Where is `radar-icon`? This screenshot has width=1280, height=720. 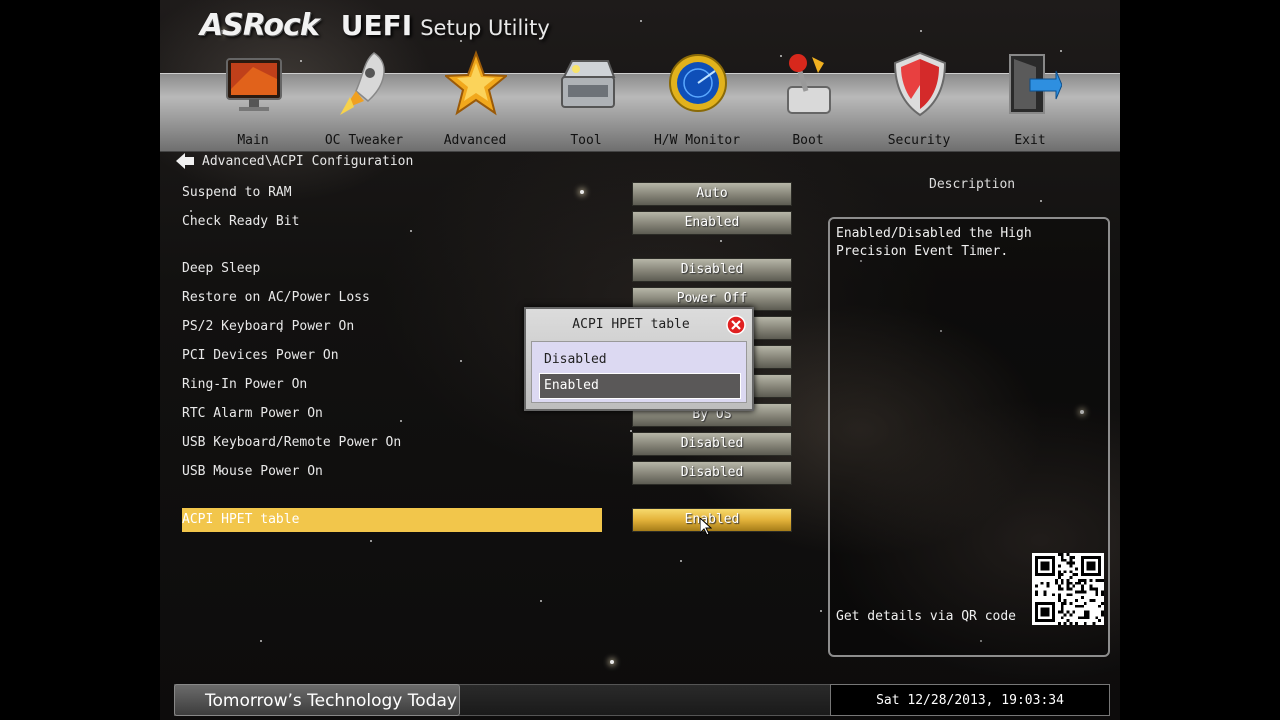
radar-icon is located at coordinates (698, 83).